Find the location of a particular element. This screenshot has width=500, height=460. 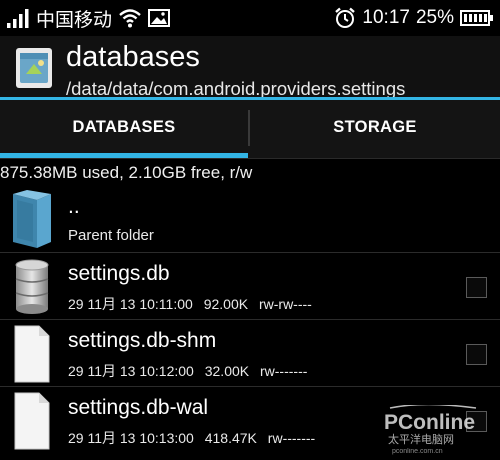

file-date: 29 11月 13 10:13:00 is located at coordinates (131, 438).